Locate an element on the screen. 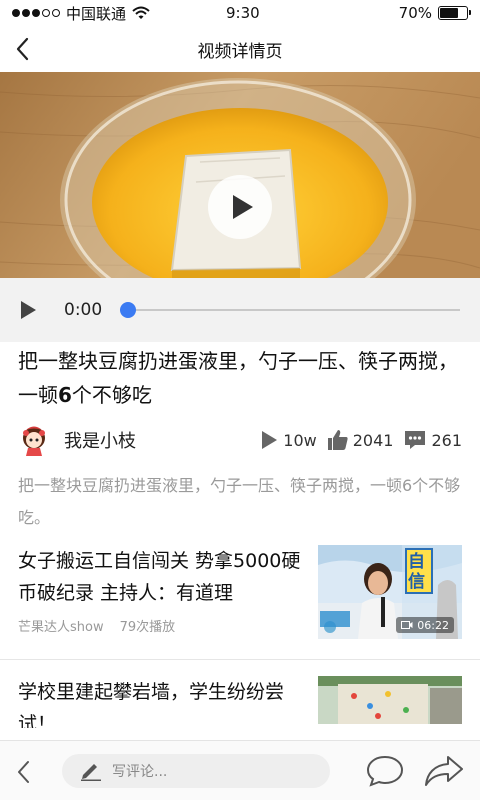 The image size is (480, 800). share-icon is located at coordinates (444, 771).